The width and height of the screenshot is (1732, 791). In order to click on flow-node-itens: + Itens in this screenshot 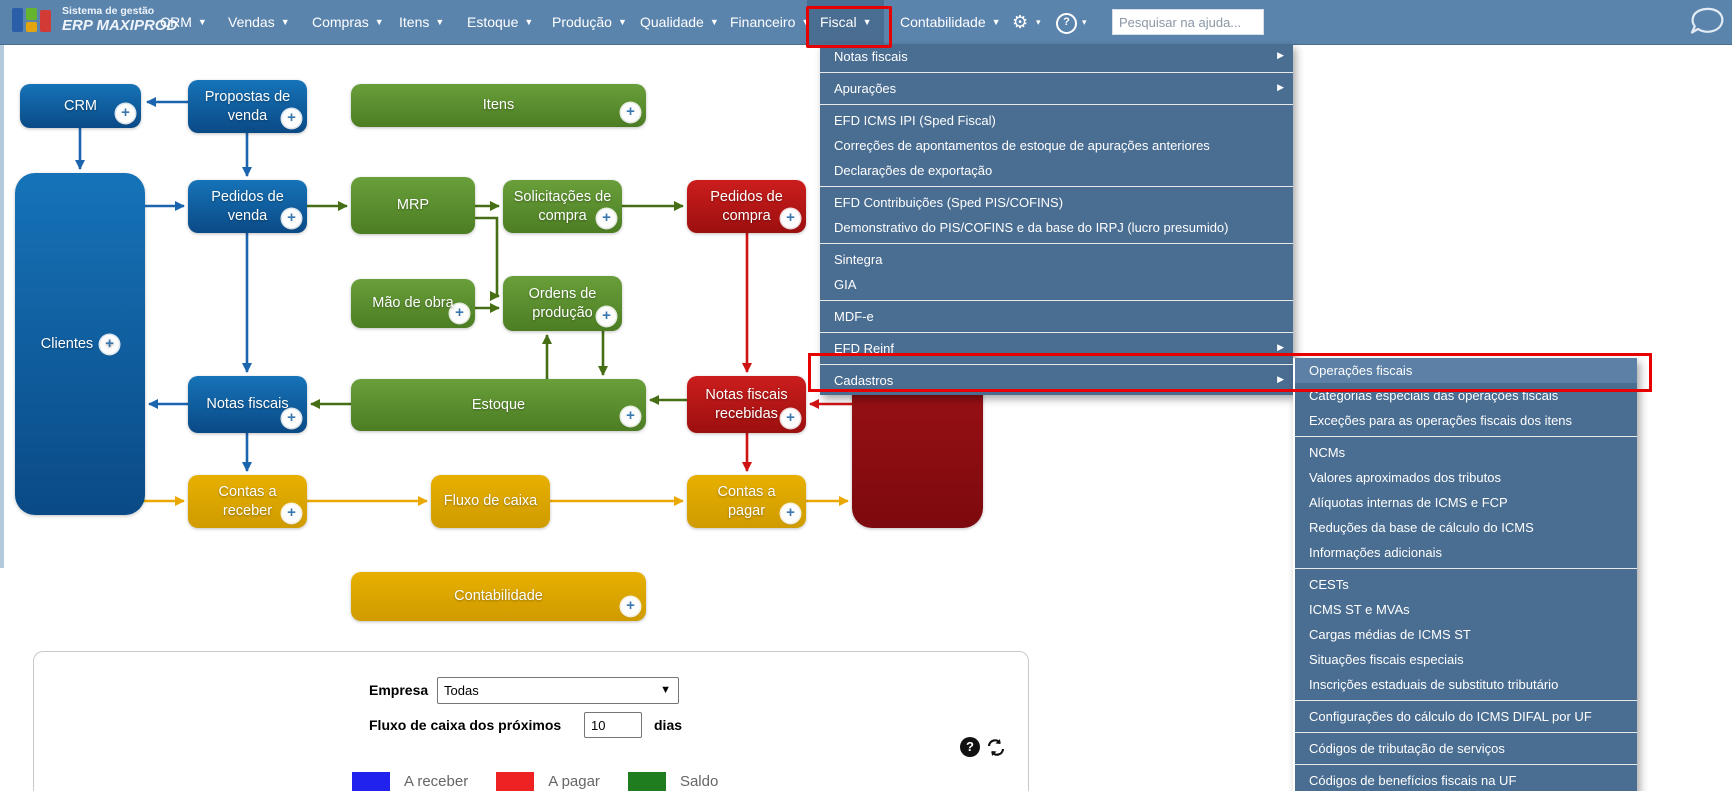, I will do `click(498, 105)`.